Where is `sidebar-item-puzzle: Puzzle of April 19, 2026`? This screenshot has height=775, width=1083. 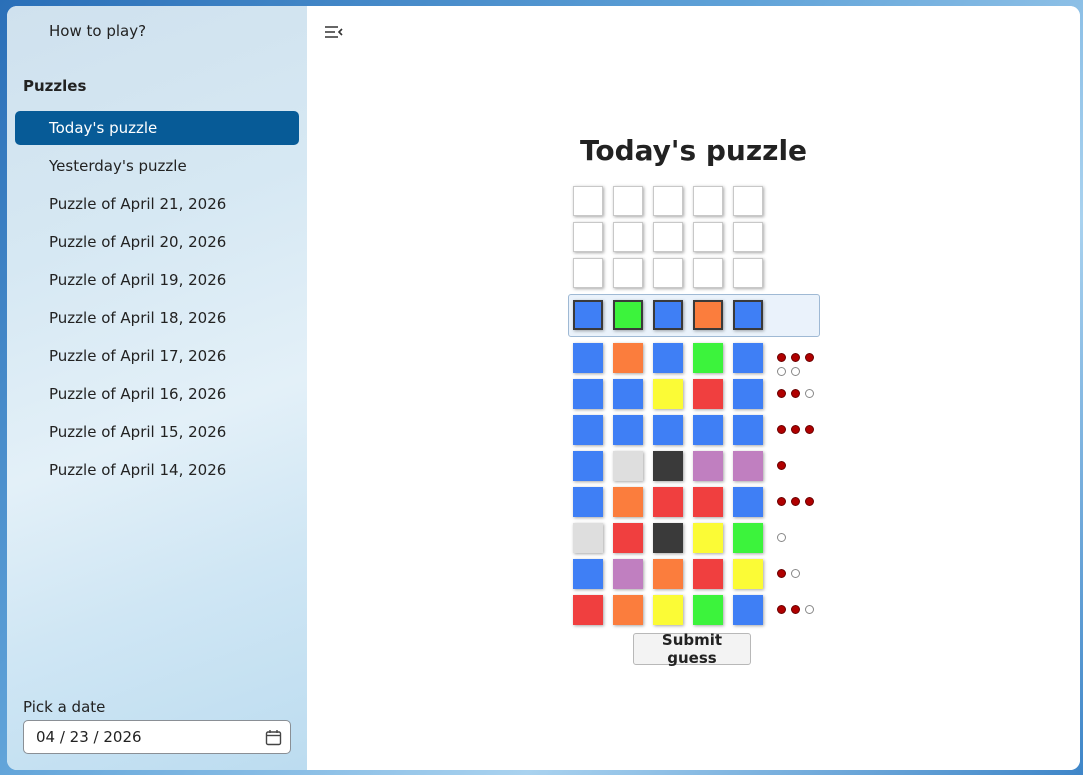 sidebar-item-puzzle: Puzzle of April 19, 2026 is located at coordinates (157, 280).